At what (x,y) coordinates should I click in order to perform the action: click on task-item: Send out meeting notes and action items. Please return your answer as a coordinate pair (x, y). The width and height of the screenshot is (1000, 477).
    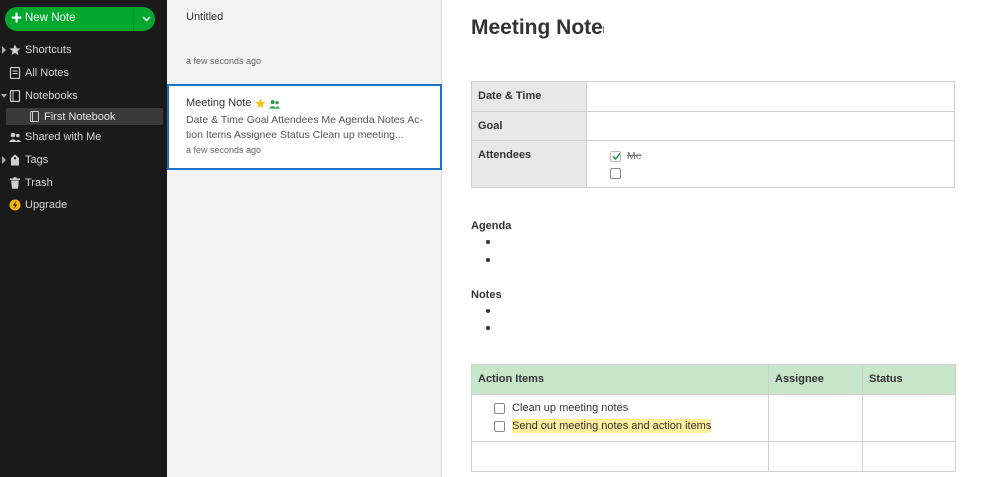
    Looking at the image, I should click on (603, 426).